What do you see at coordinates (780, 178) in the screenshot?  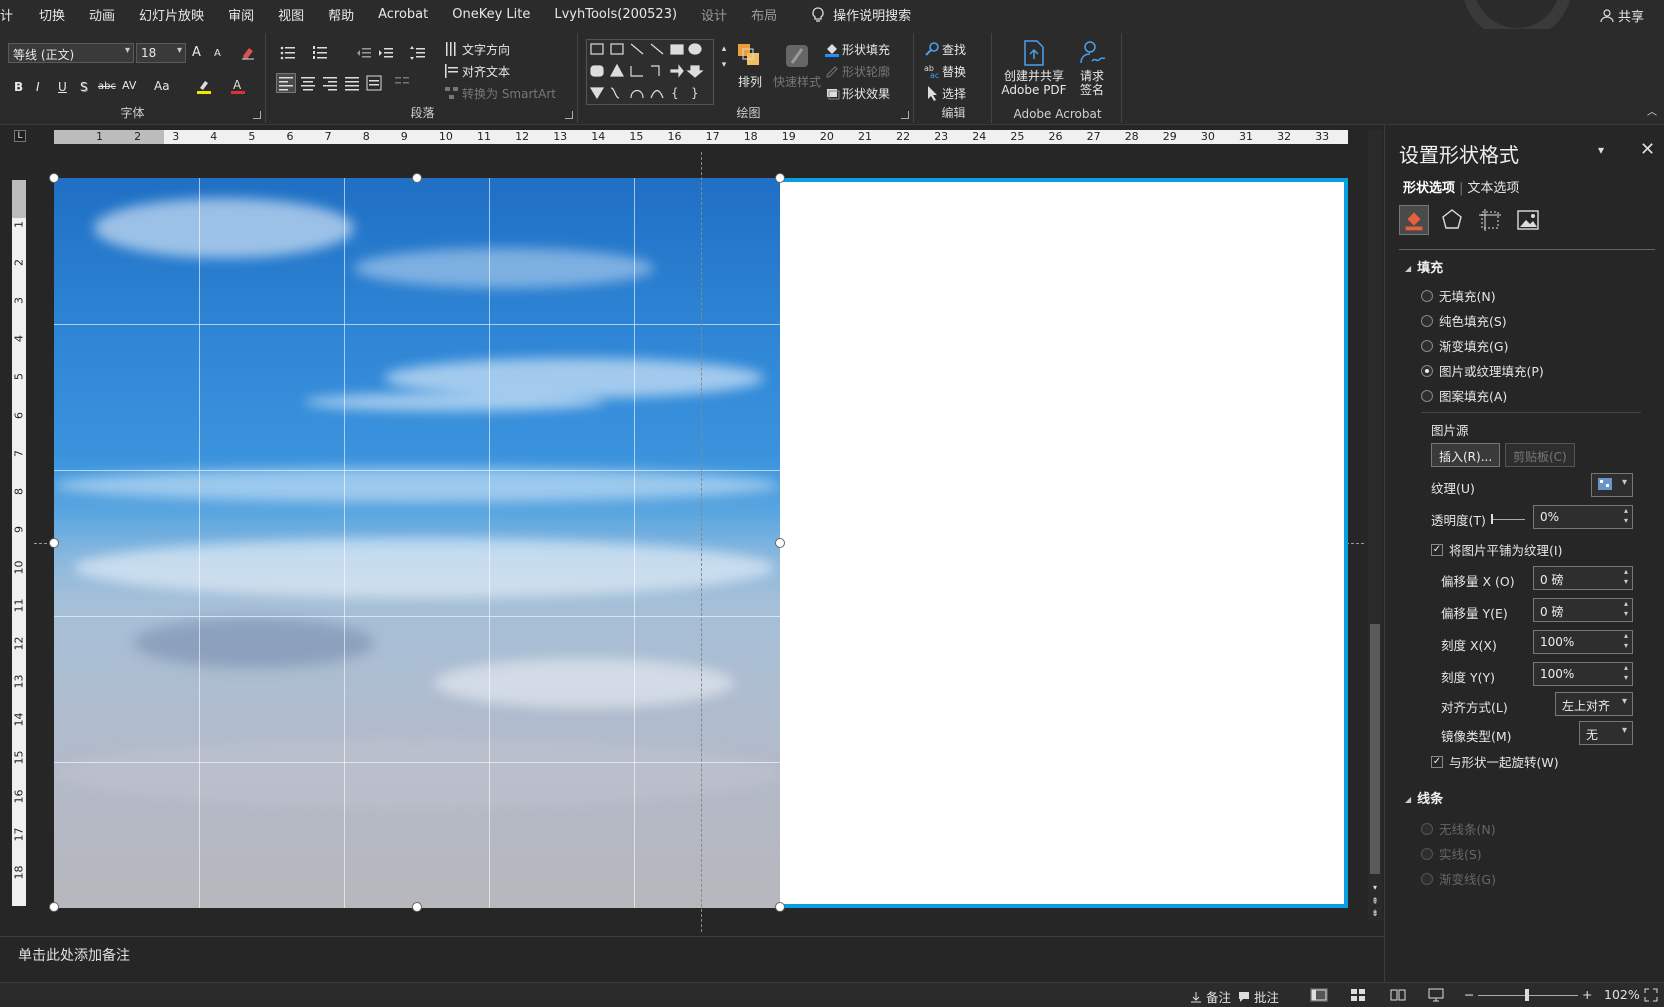 I see `resize-handle-top-right` at bounding box center [780, 178].